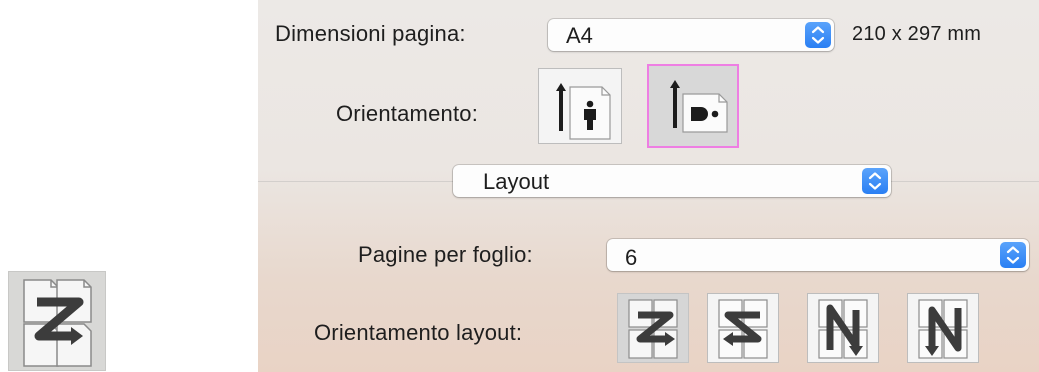  I want to click on page-size-value: A4, so click(579, 35).